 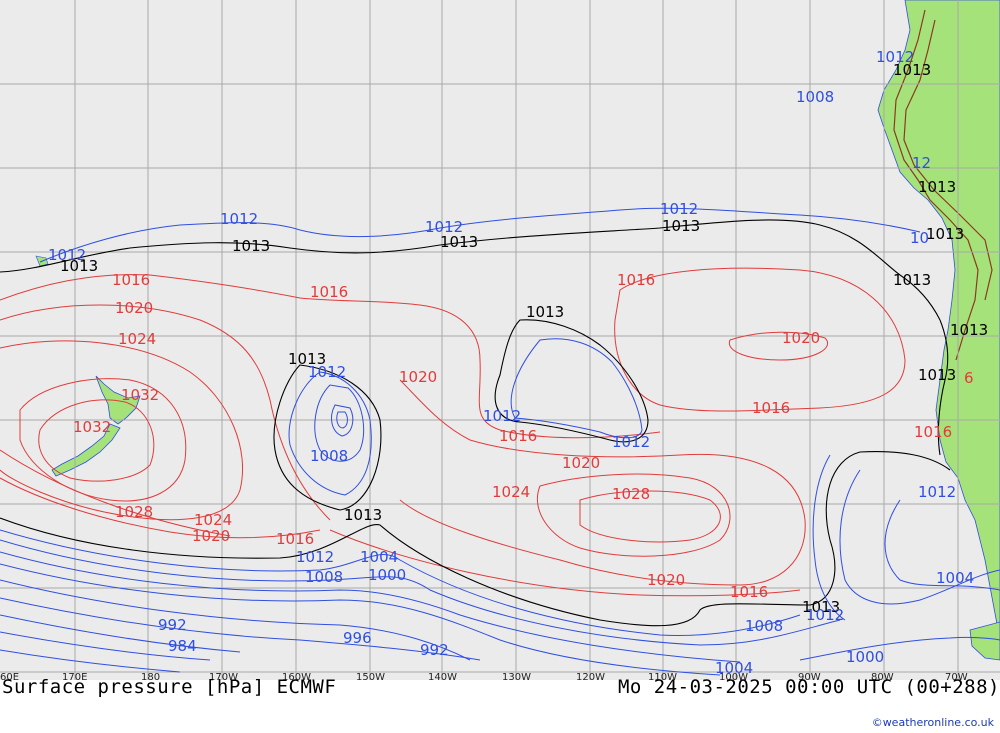 I want to click on isobar-1012-north, so click(x=480, y=235).